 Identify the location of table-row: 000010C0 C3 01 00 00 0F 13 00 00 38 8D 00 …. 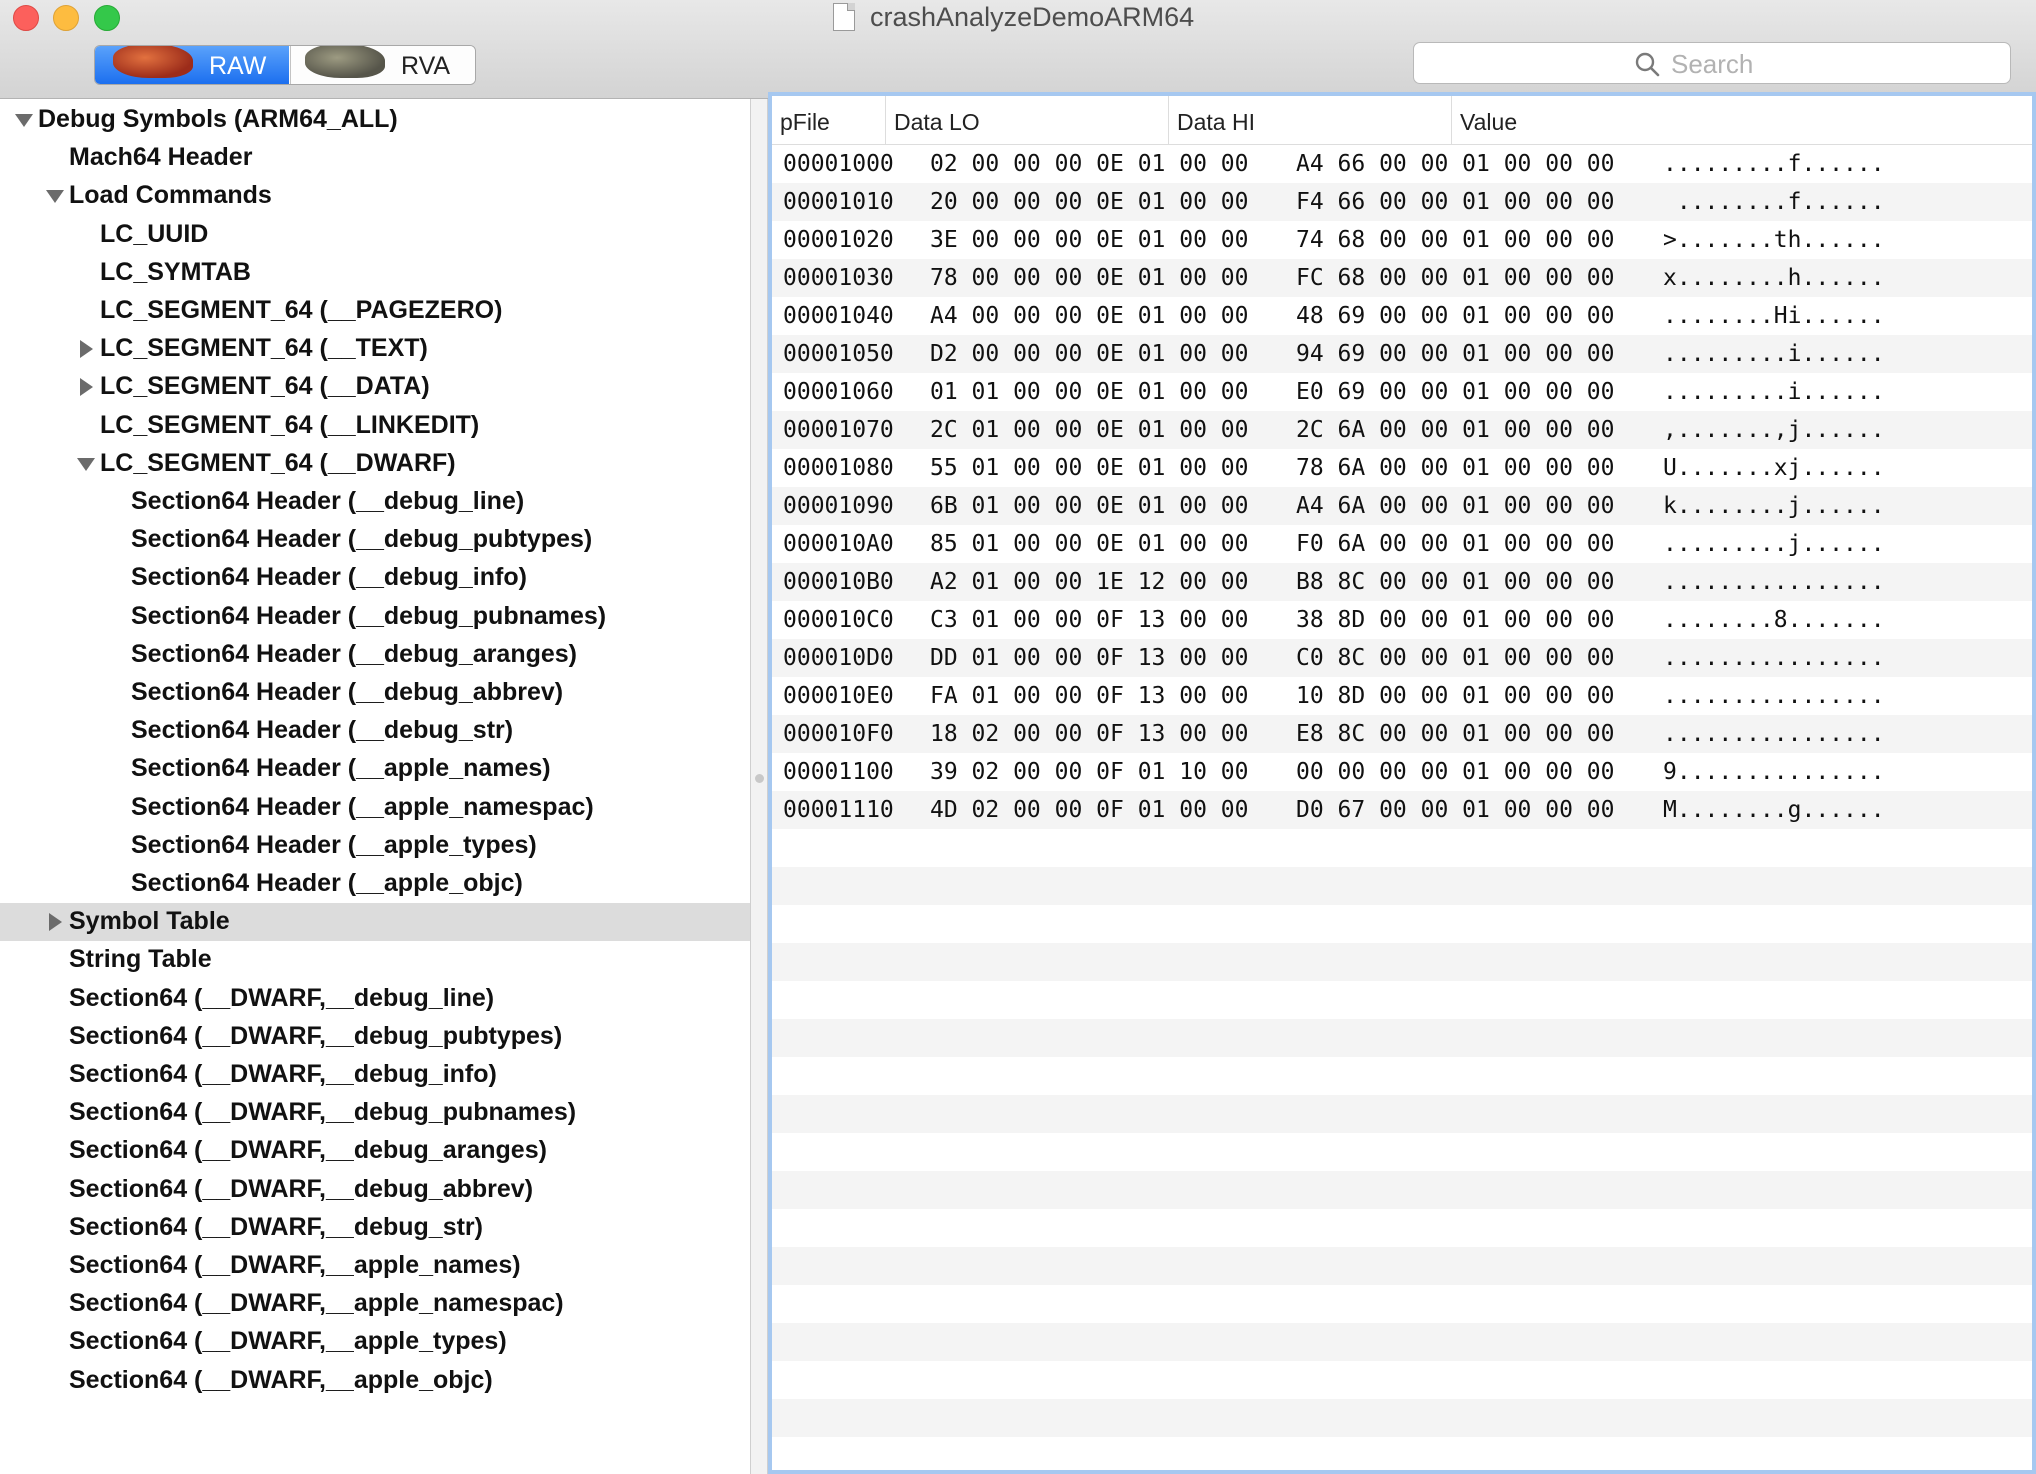
(1402, 620).